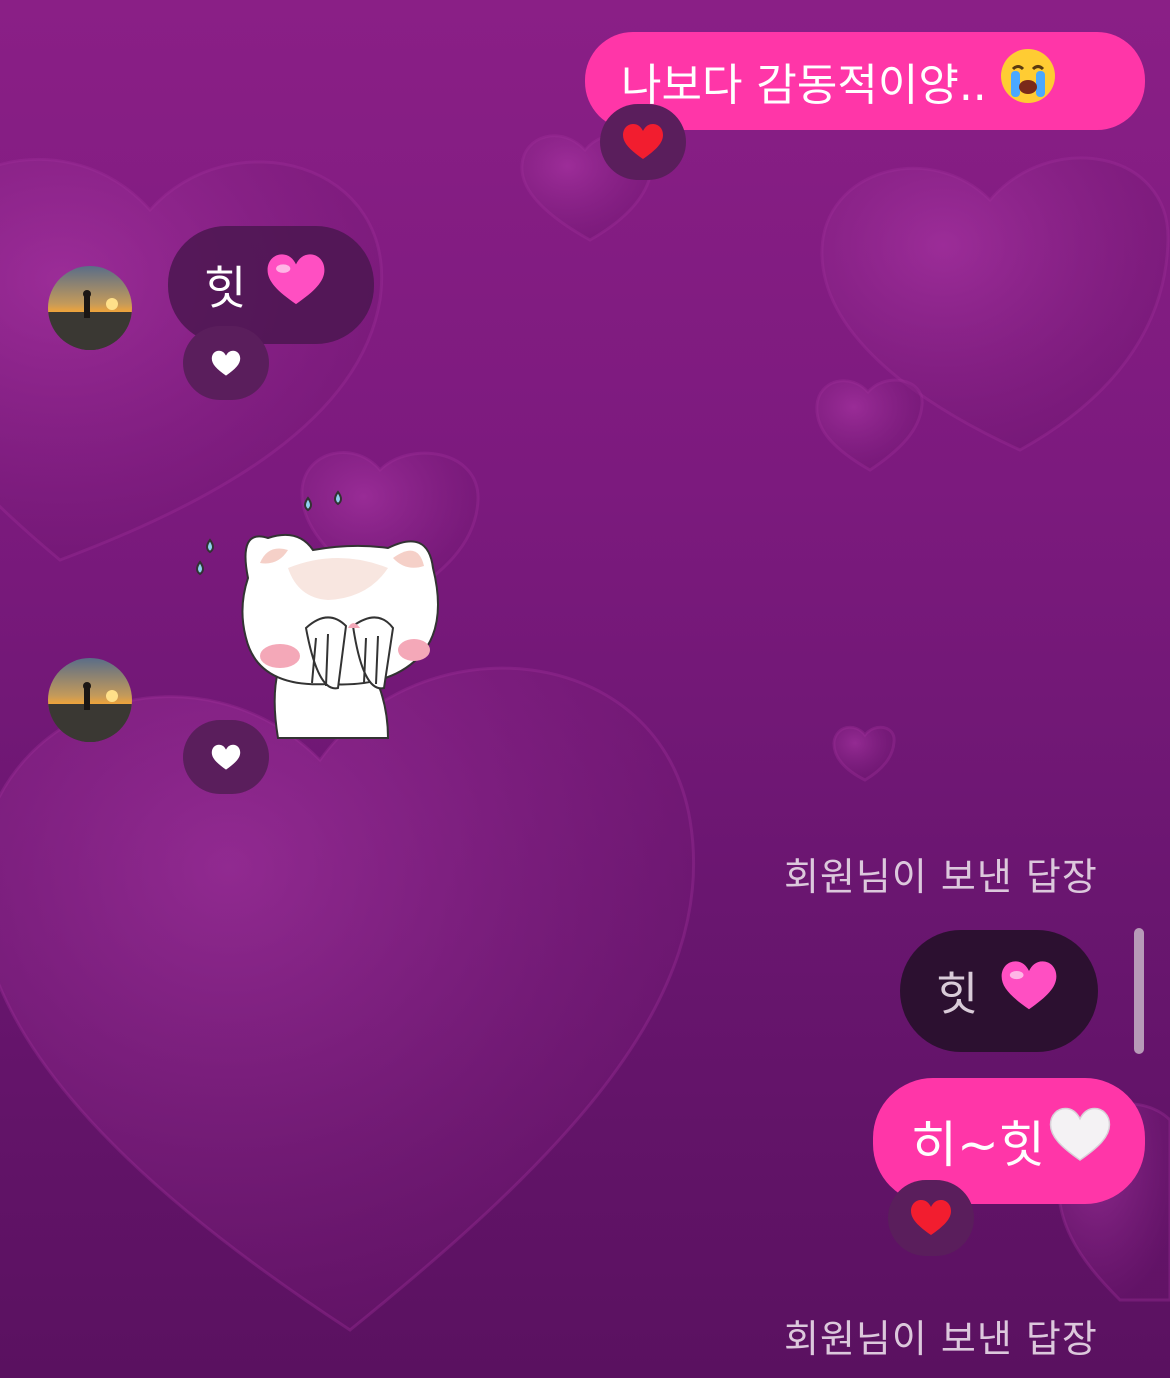  Describe the element at coordinates (1080, 1141) in the screenshot. I see `white-heart-emoji-icon` at that location.